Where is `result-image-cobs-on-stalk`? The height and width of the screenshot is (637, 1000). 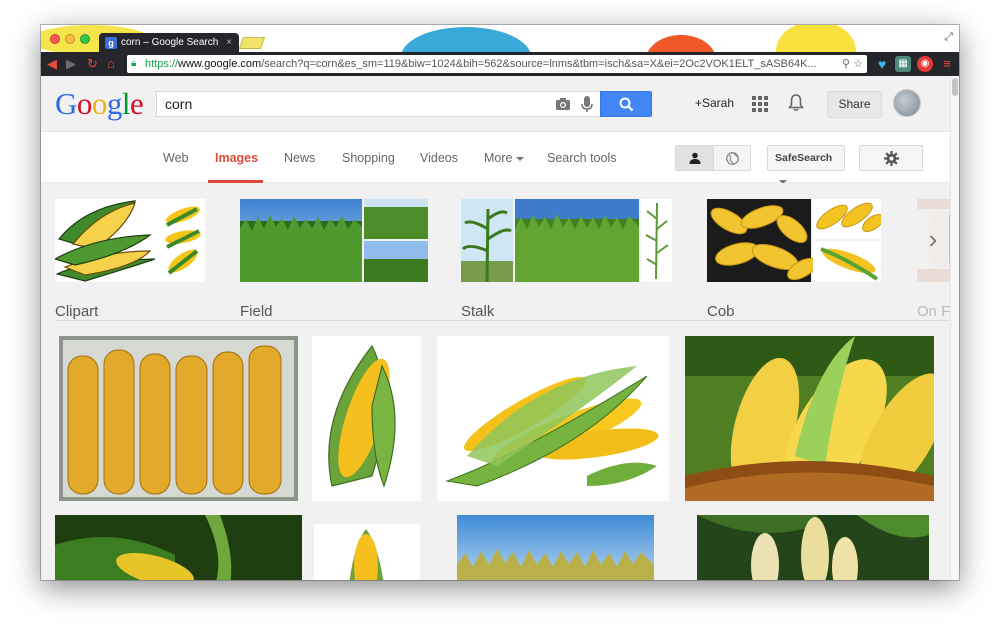
result-image-cobs-on-stalk is located at coordinates (813, 547).